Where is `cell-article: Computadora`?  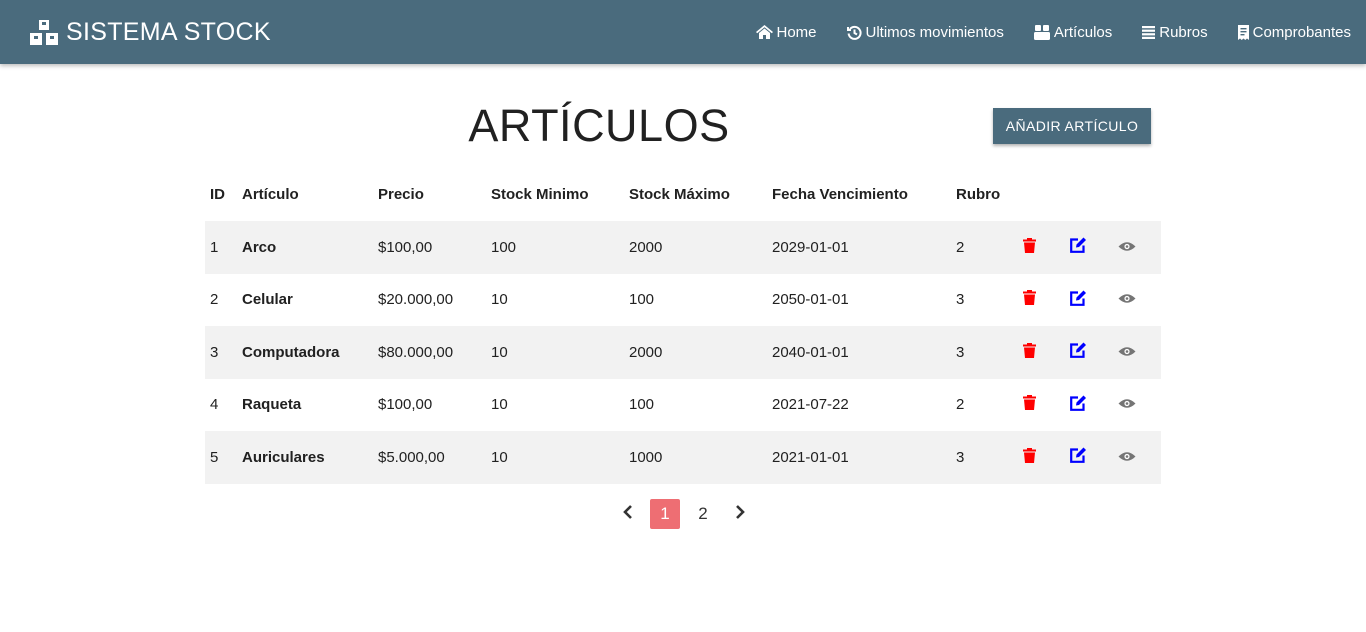 cell-article: Computadora is located at coordinates (291, 352).